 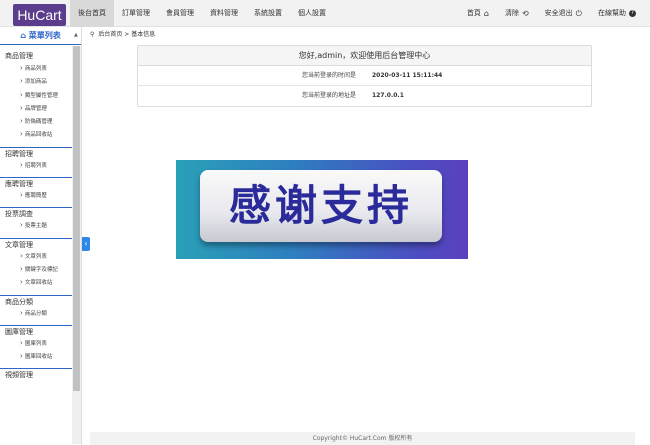 What do you see at coordinates (40, 134) in the screenshot?
I see `sidebar-item: 商品回收站` at bounding box center [40, 134].